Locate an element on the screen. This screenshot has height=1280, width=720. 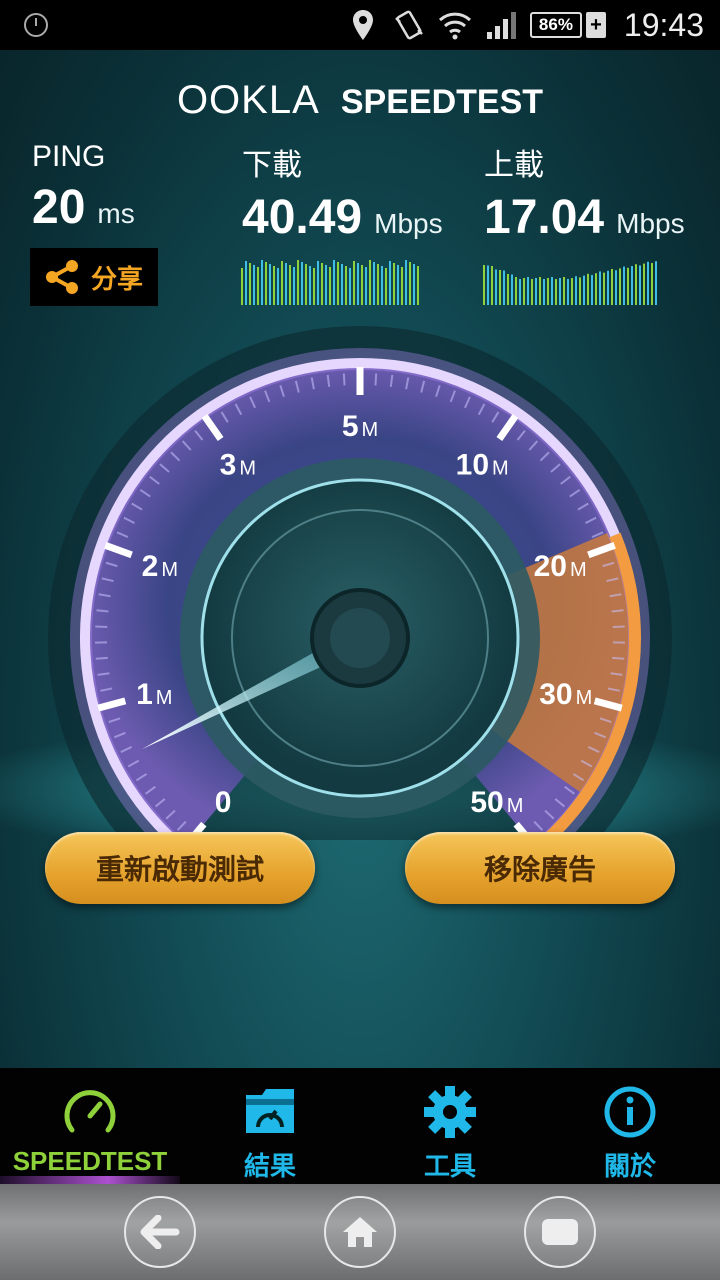
download-label: 下載 is located at coordinates (272, 165).